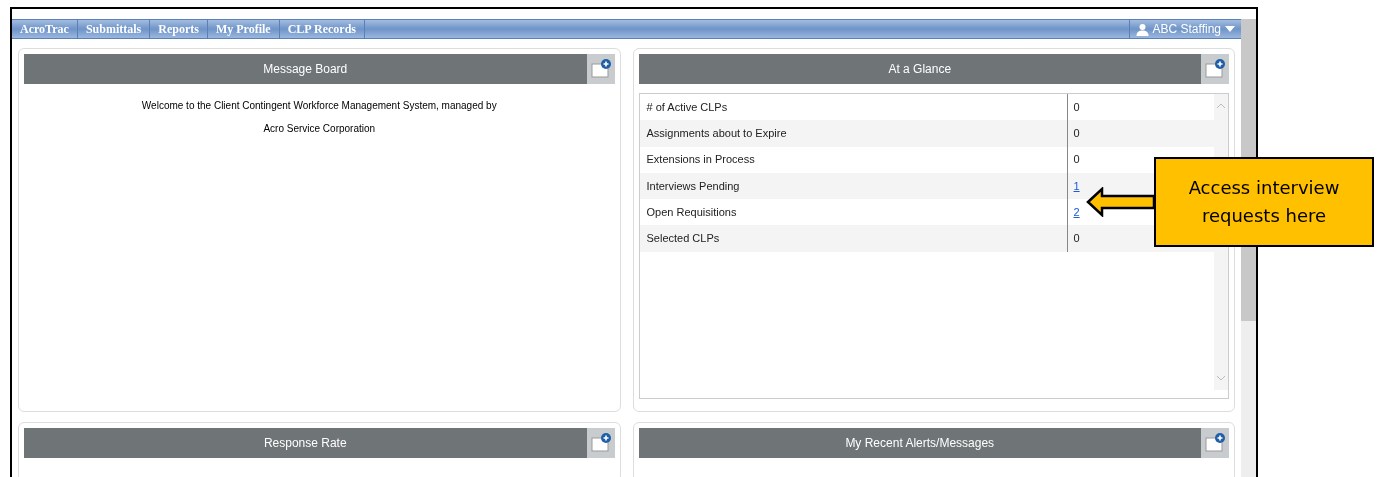 This screenshot has width=1379, height=477. What do you see at coordinates (305, 443) in the screenshot?
I see `panel-title: Response Rate` at bounding box center [305, 443].